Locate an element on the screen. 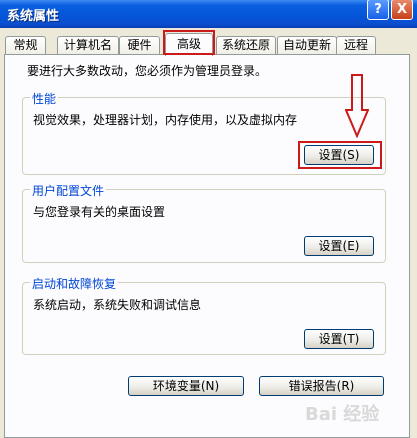  error-reporting-button: 错误报告(R) is located at coordinates (321, 386).